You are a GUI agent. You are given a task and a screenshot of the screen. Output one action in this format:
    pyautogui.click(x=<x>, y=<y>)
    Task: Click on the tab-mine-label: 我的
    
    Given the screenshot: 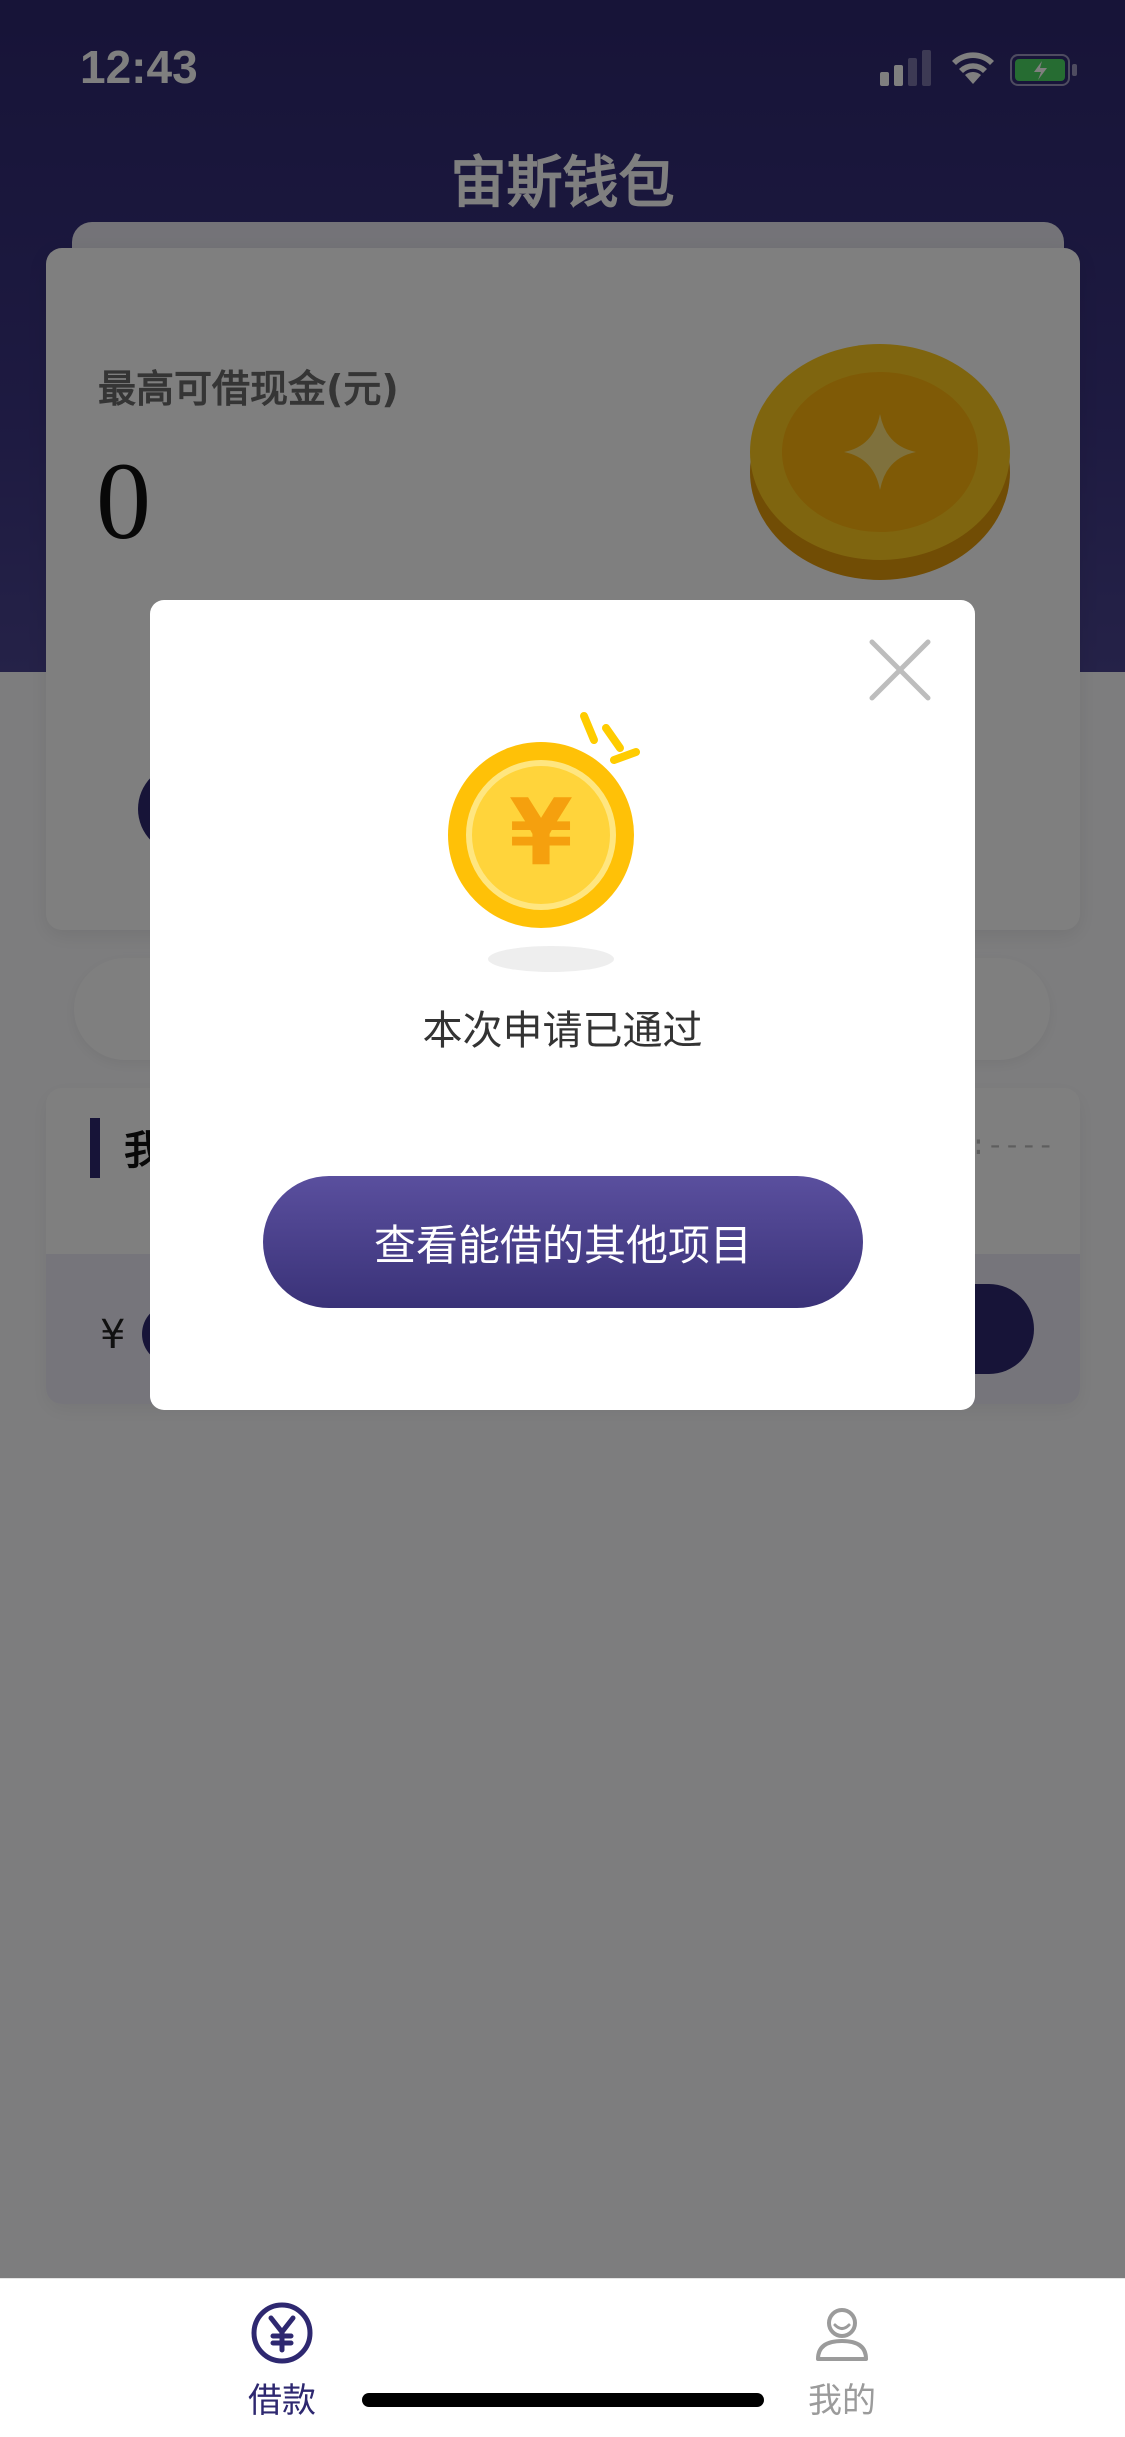 What is the action you would take?
    pyautogui.click(x=842, y=2401)
    